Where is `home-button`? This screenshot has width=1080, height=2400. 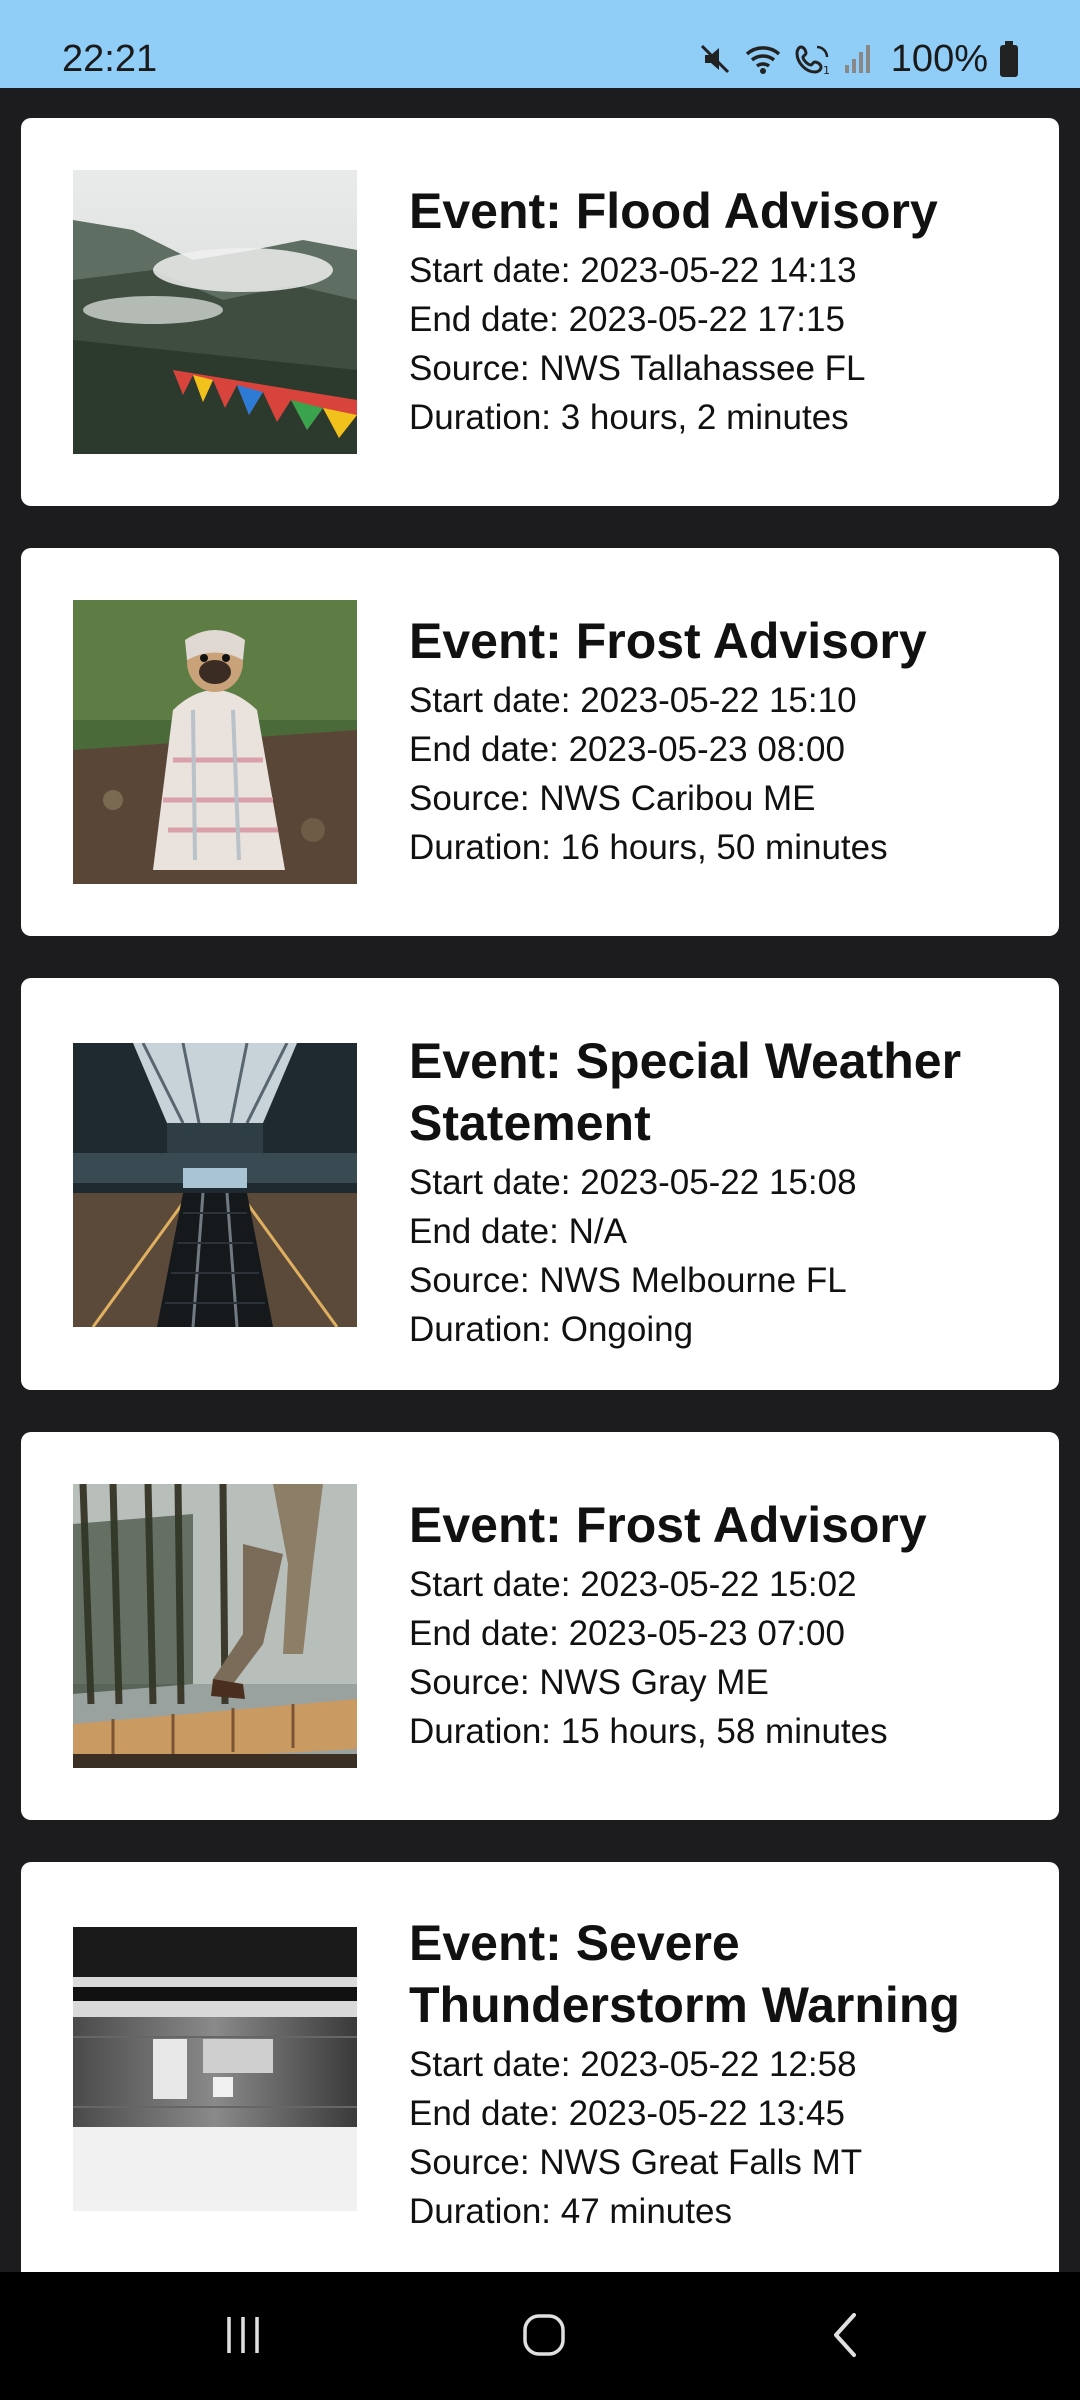 home-button is located at coordinates (544, 2337).